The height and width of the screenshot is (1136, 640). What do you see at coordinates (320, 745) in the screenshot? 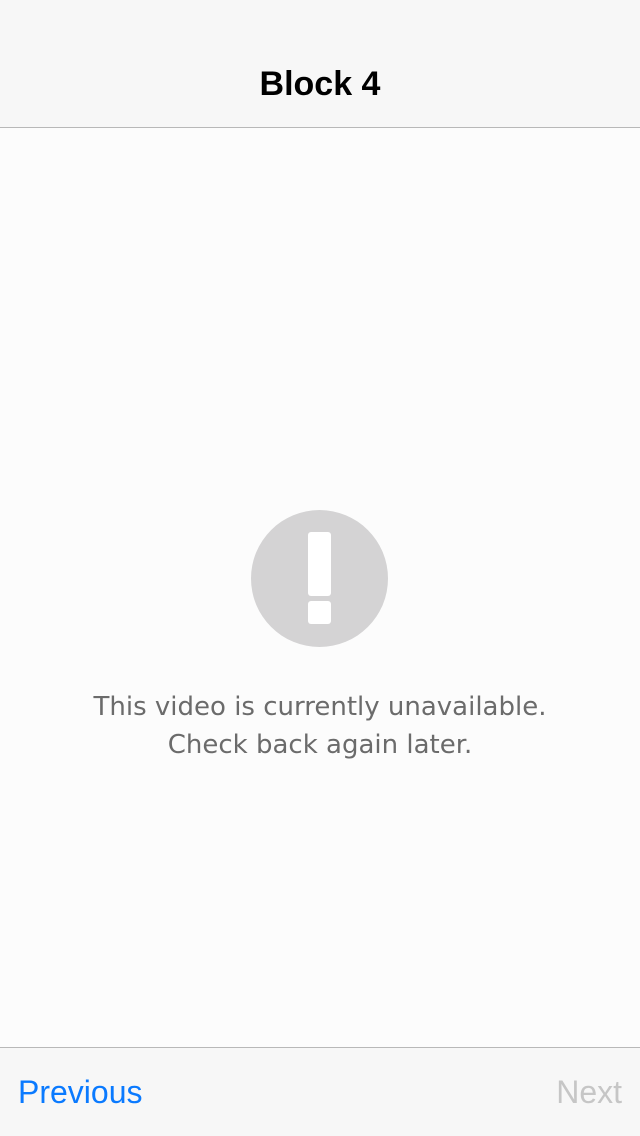
I see `message-line-2: Check back again later.` at bounding box center [320, 745].